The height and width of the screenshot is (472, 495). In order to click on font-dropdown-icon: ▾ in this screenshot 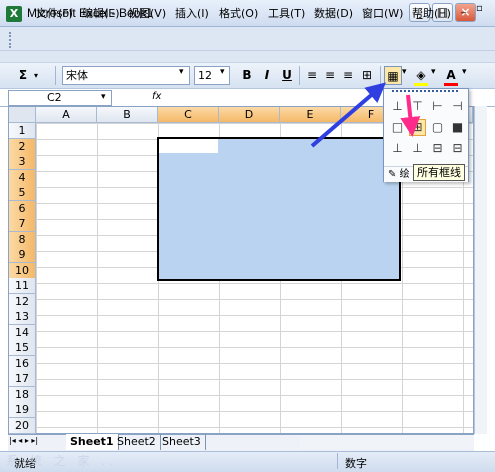, I will do `click(181, 72)`.